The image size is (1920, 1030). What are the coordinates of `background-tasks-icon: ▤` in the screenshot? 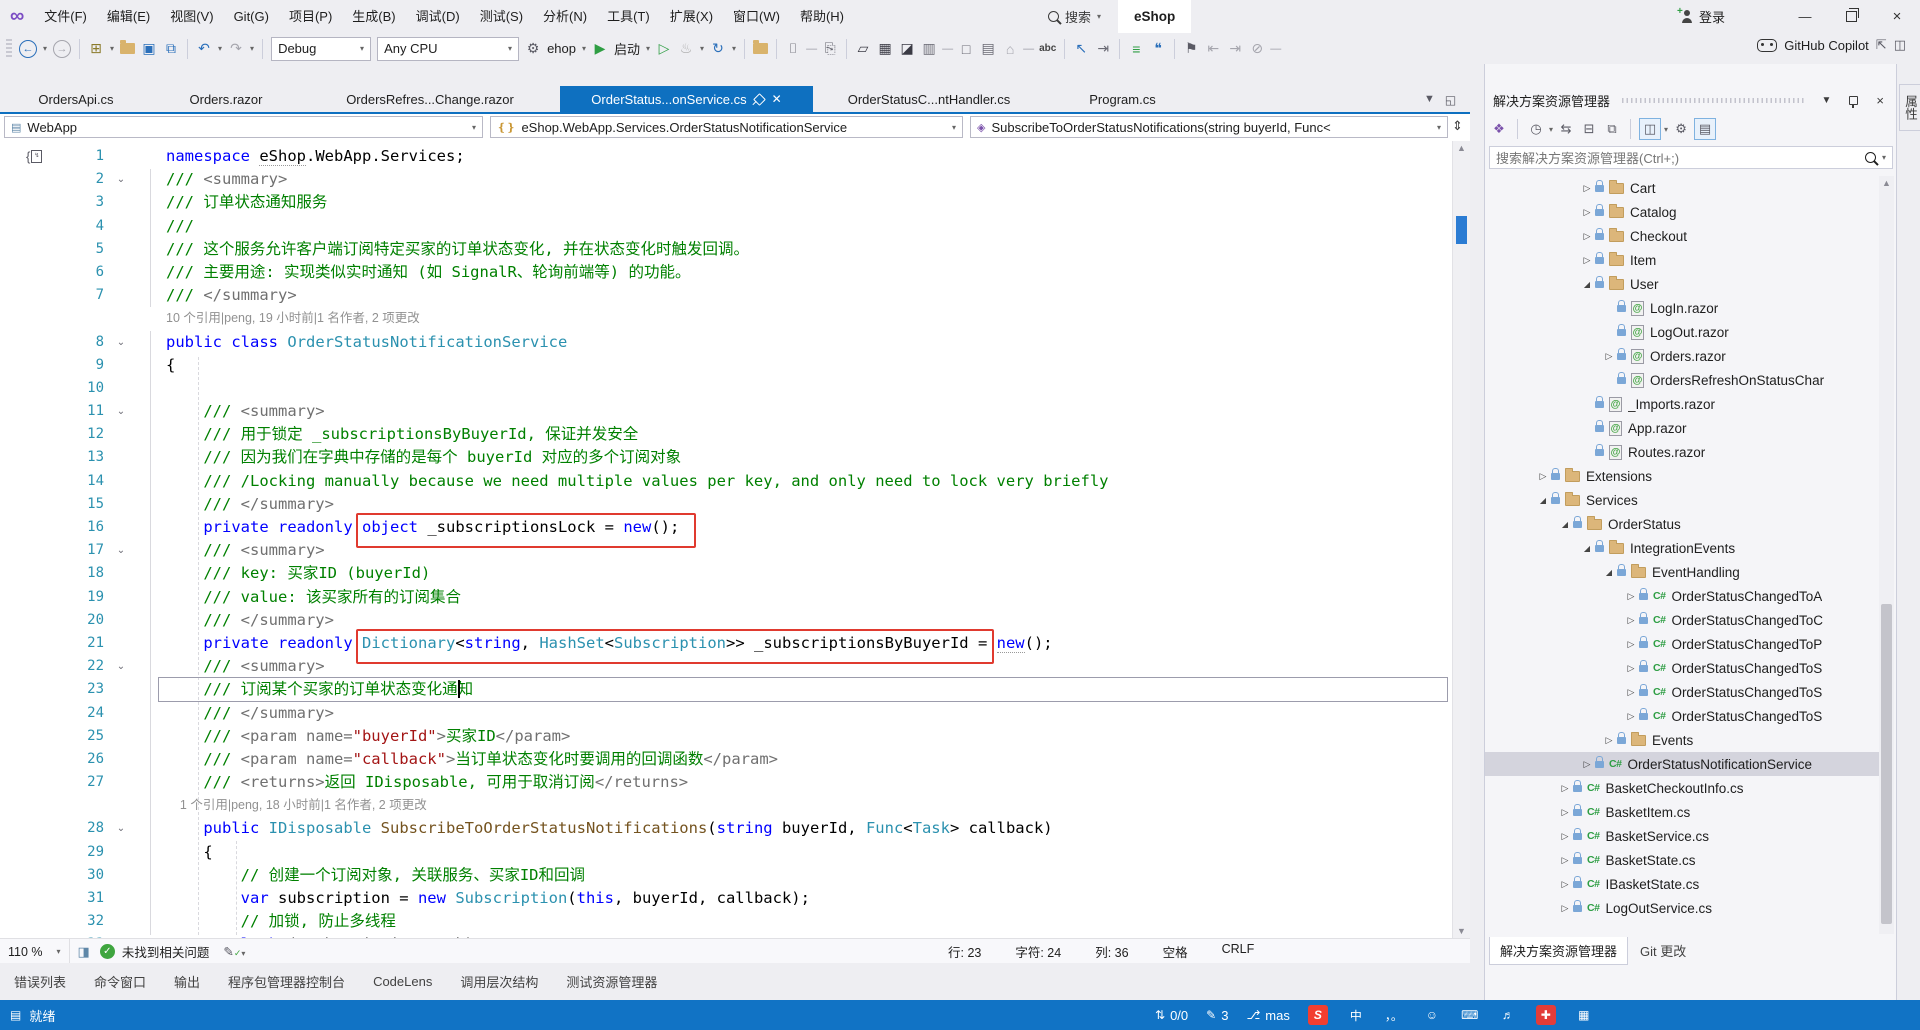 It's located at (15, 1015).